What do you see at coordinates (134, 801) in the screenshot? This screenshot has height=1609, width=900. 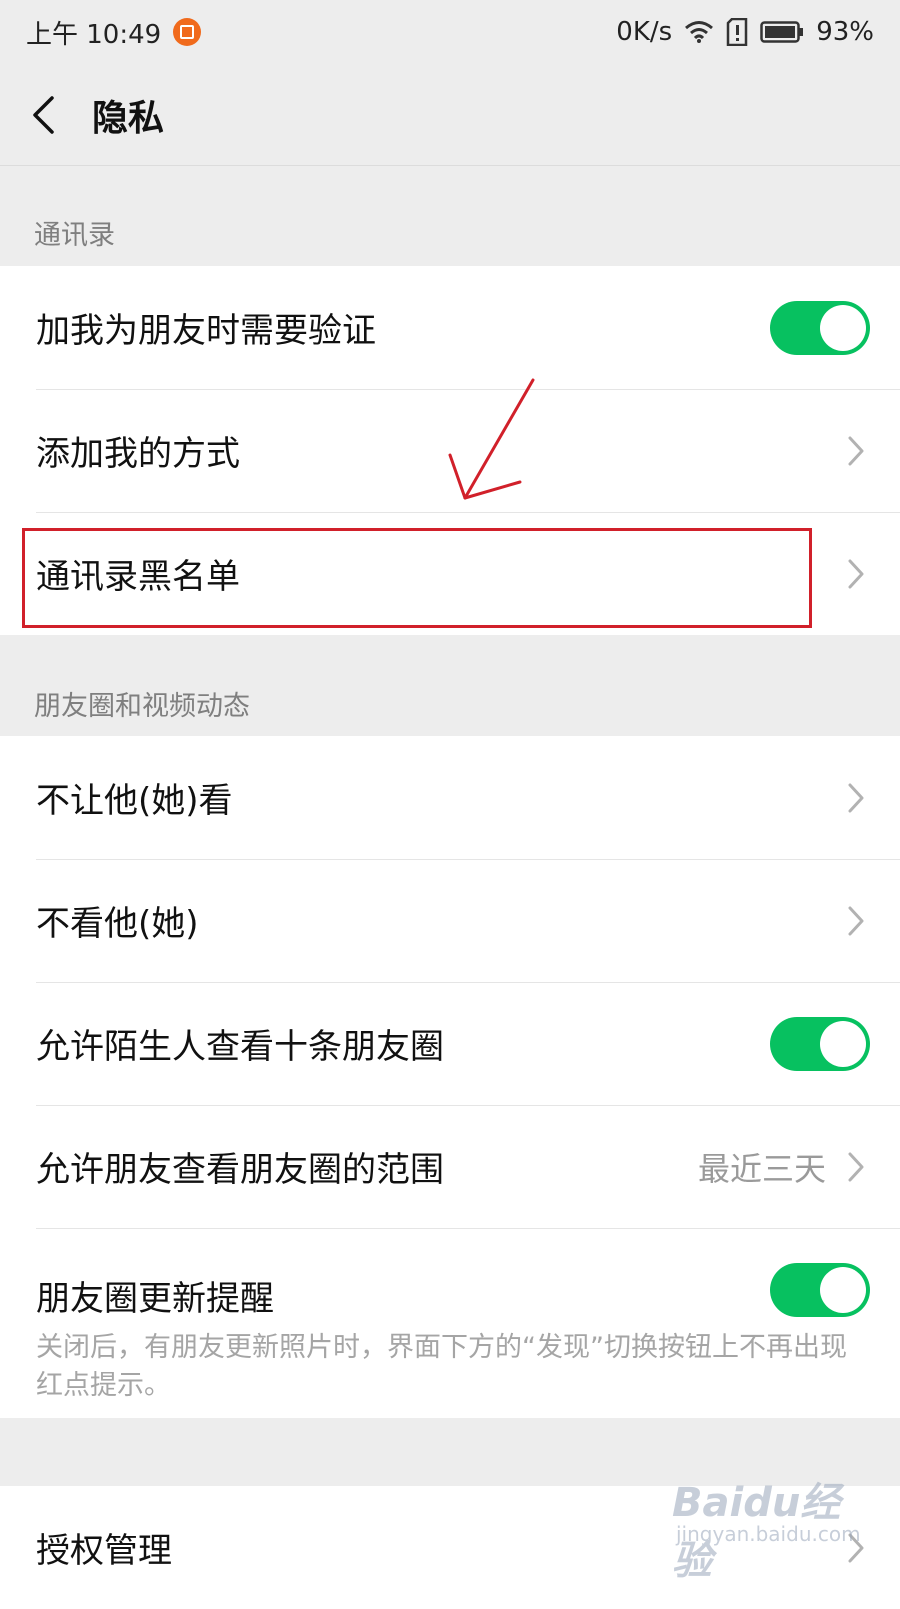 I see `row-label: 不让他(她)看` at bounding box center [134, 801].